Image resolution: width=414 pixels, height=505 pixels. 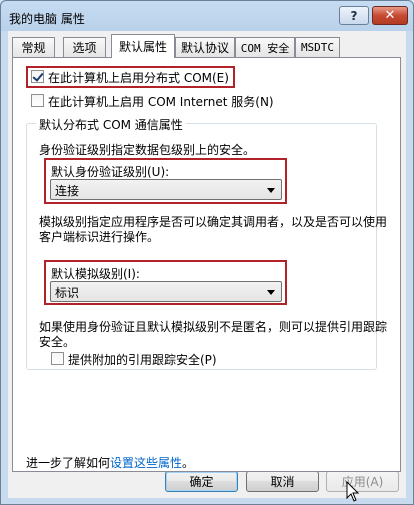 What do you see at coordinates (143, 46) in the screenshot?
I see `tab-default-properties: 默认属性` at bounding box center [143, 46].